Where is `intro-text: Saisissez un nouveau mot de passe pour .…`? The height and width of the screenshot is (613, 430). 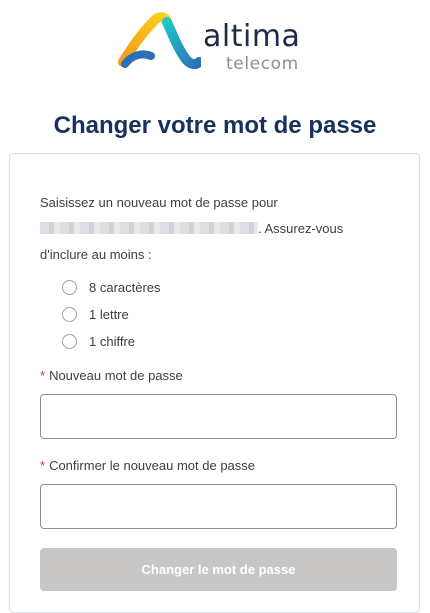
intro-text: Saisissez un nouveau mot de passe pour .… is located at coordinates (215, 229).